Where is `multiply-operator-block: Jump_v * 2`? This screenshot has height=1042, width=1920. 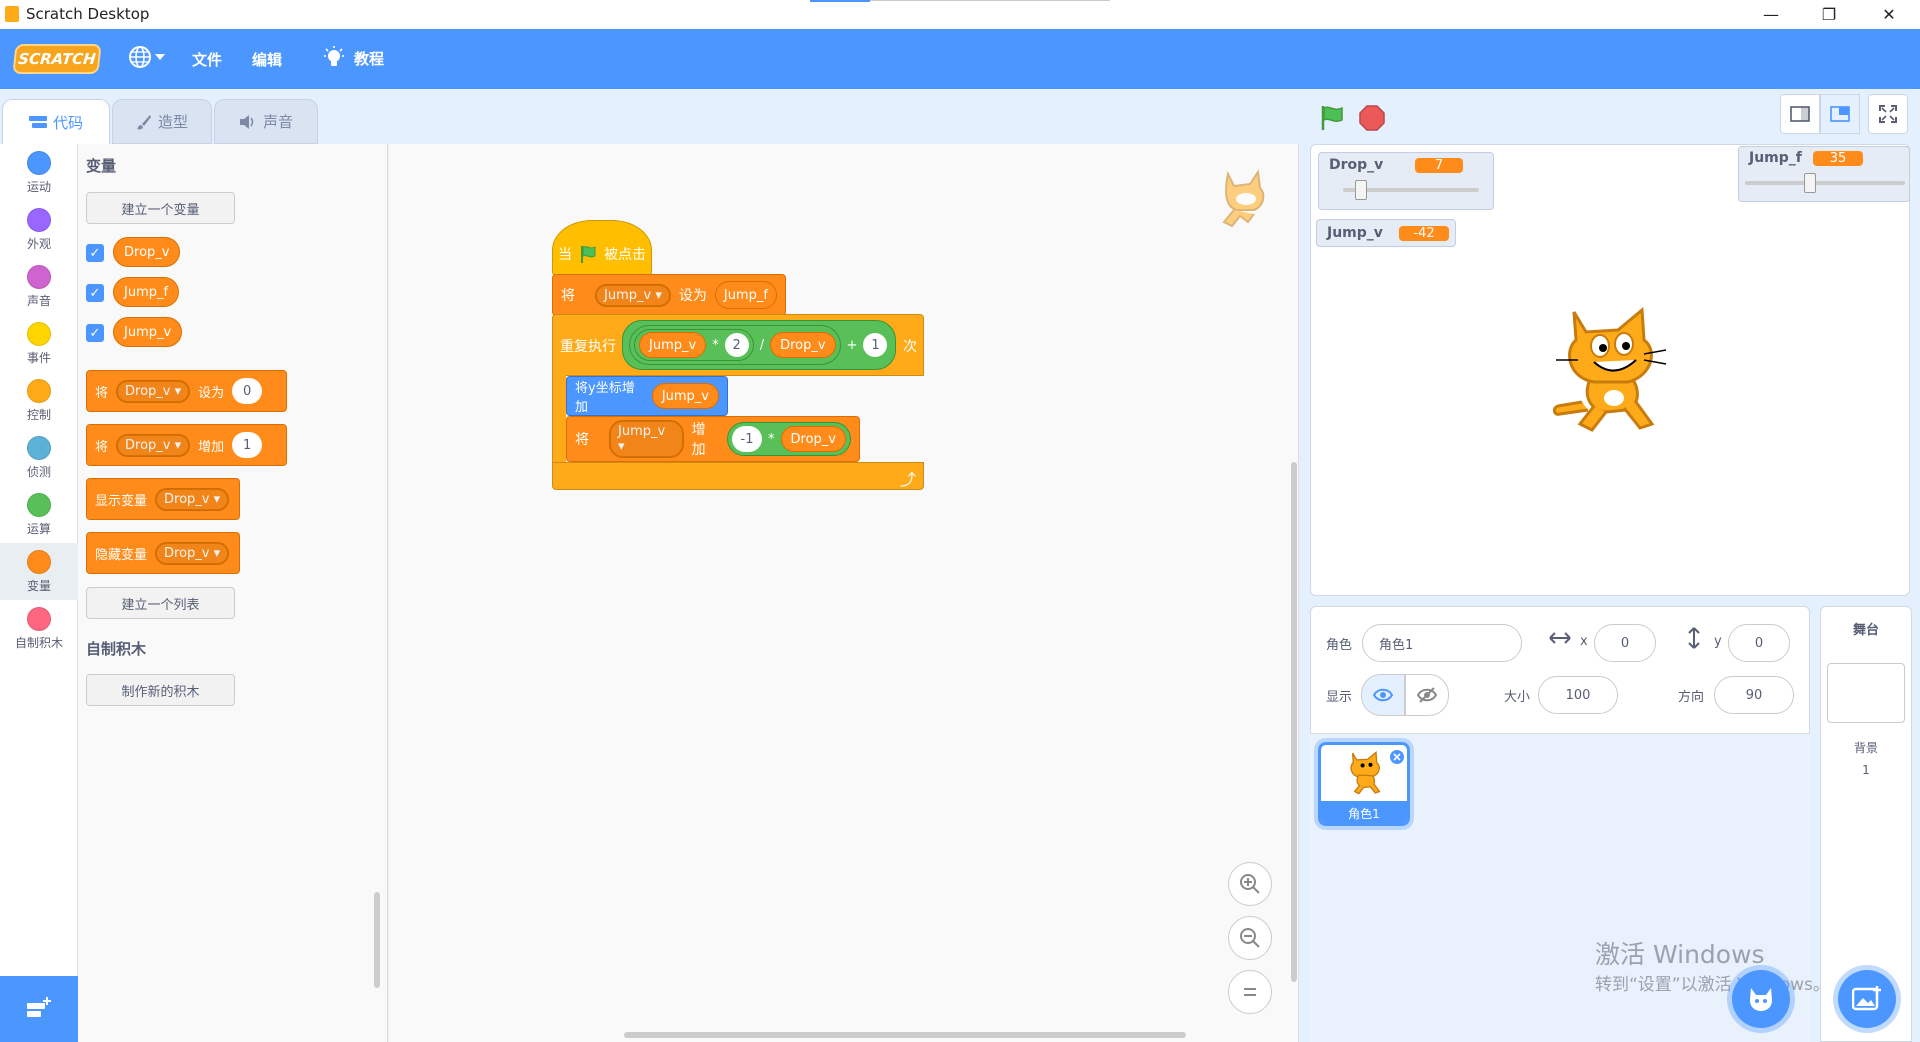 multiply-operator-block: Jump_v * 2 is located at coordinates (694, 345).